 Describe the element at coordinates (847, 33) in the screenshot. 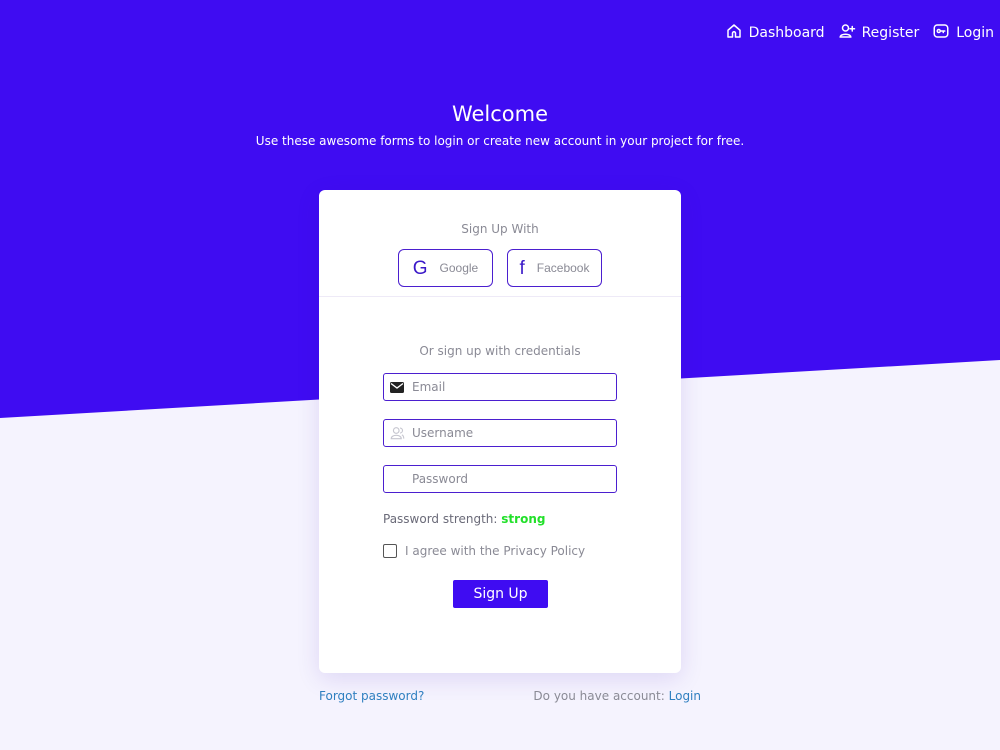

I see `user-plus-icon` at that location.